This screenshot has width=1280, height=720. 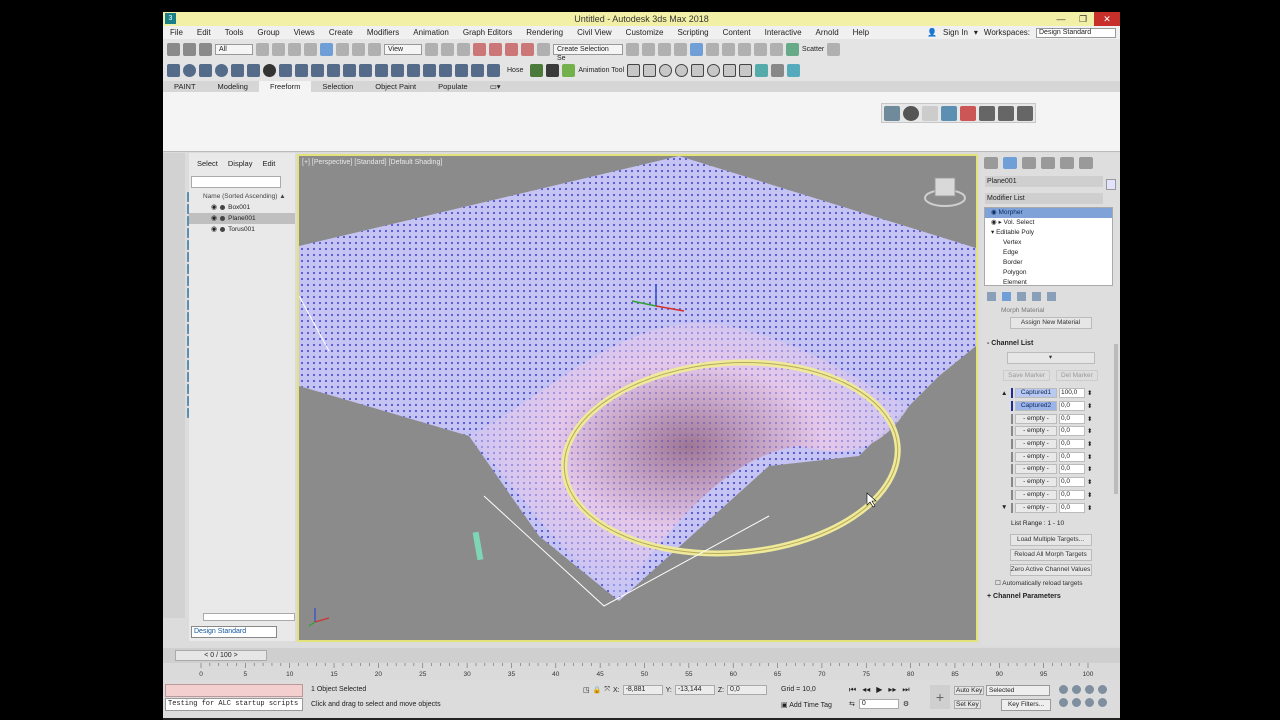 What do you see at coordinates (294, 49) in the screenshot?
I see `rectangle-selection-icon` at bounding box center [294, 49].